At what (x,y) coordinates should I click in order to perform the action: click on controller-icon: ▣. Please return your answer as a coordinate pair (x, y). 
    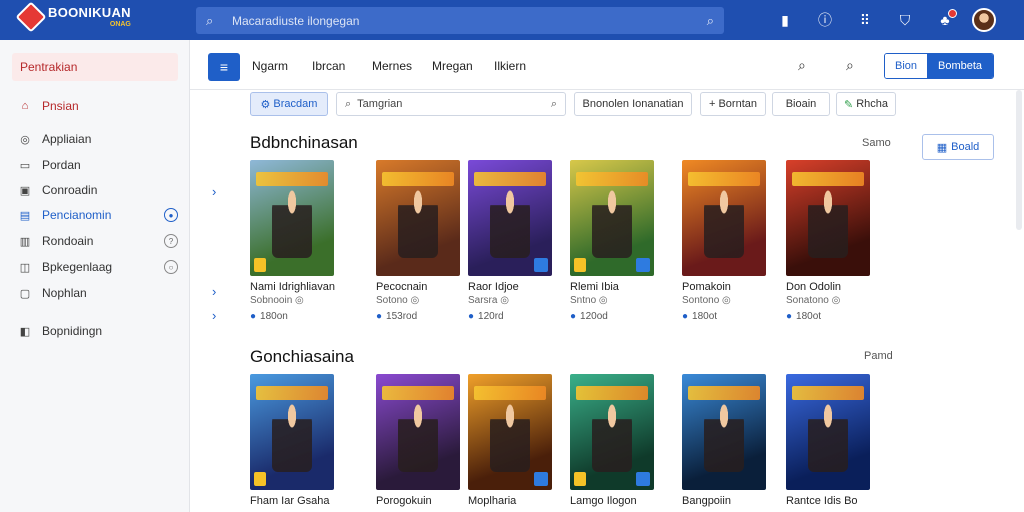
    Looking at the image, I should click on (25, 190).